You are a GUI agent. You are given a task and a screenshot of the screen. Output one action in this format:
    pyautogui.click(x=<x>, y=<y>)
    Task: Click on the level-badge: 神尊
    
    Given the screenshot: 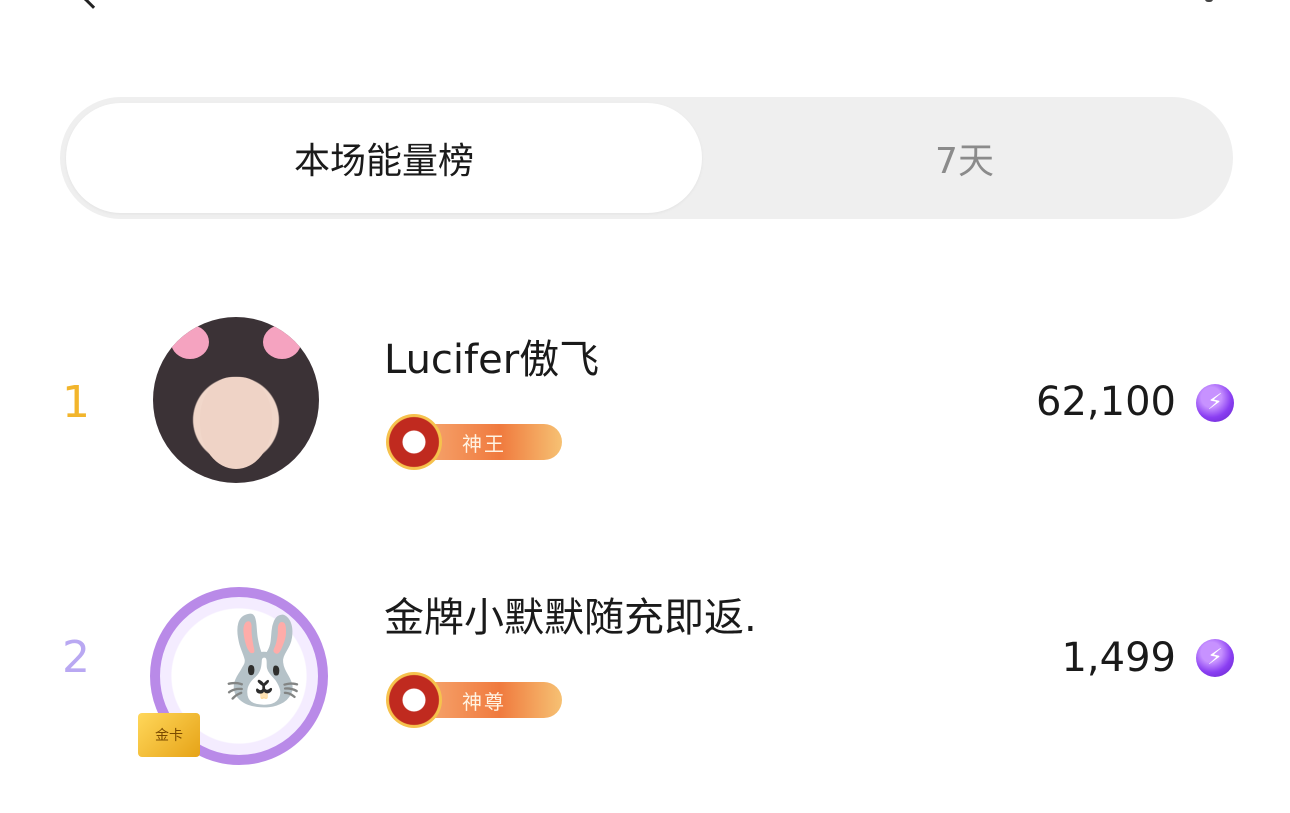 What is the action you would take?
    pyautogui.click(x=477, y=699)
    